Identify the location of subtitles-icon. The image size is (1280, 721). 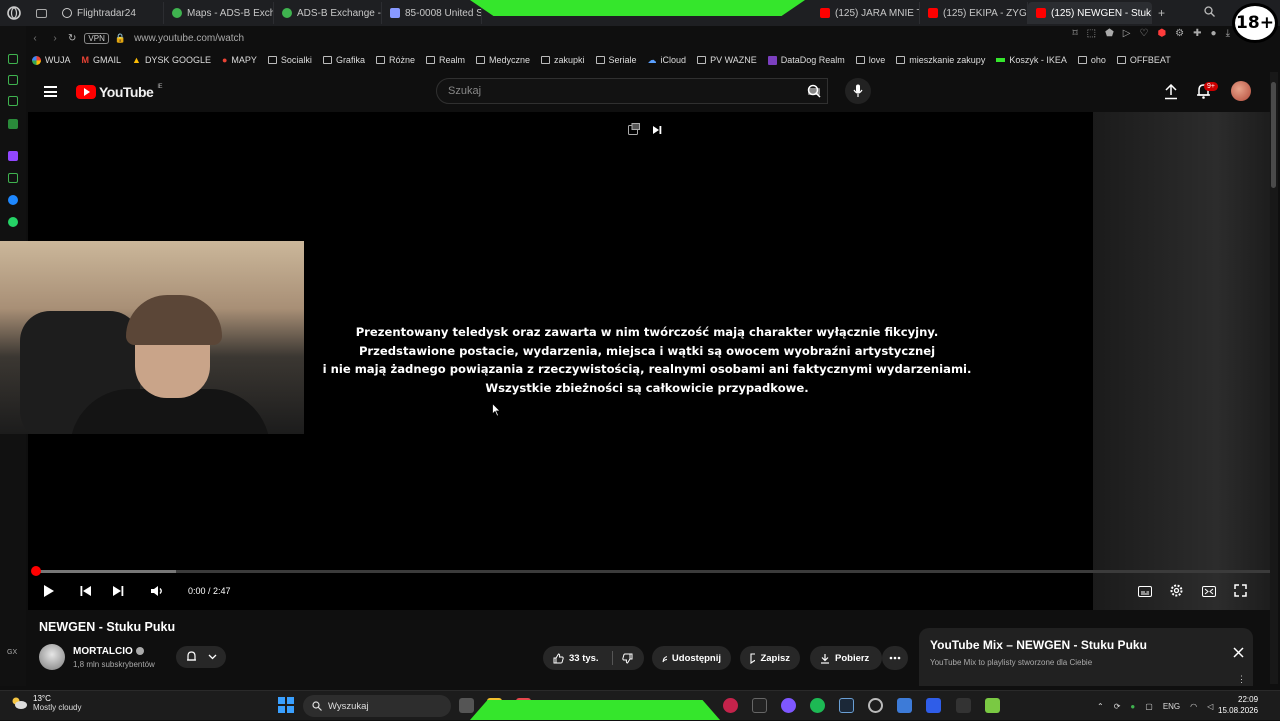
(1145, 593).